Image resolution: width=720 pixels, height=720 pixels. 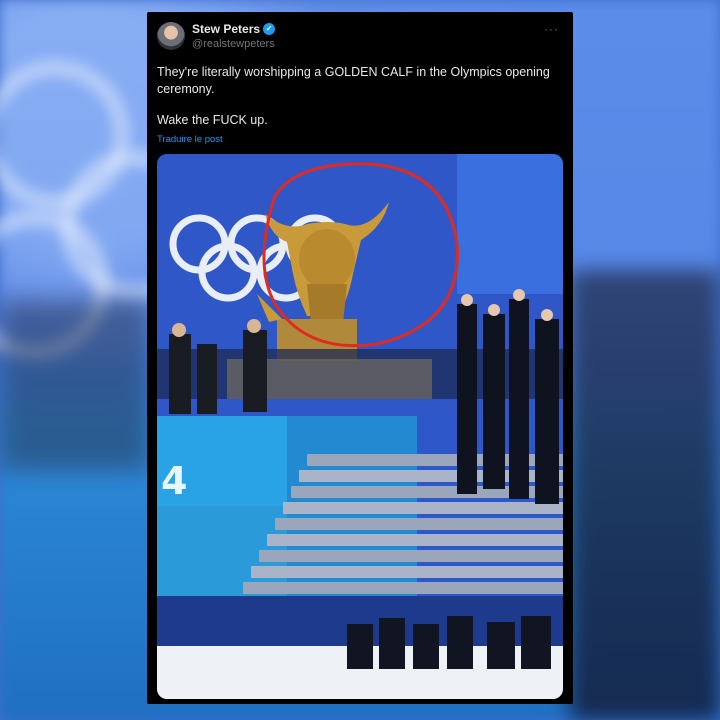 I want to click on author-name-row: Stew Peters ✓, so click(x=234, y=29).